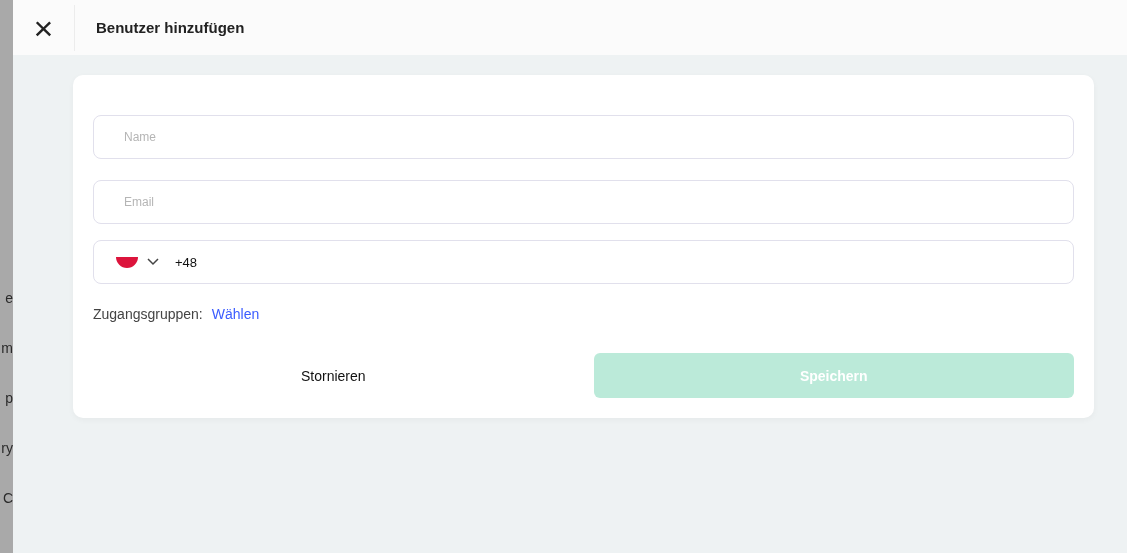 The width and height of the screenshot is (1127, 553). Describe the element at coordinates (153, 262) in the screenshot. I see `chevron-down-icon` at that location.